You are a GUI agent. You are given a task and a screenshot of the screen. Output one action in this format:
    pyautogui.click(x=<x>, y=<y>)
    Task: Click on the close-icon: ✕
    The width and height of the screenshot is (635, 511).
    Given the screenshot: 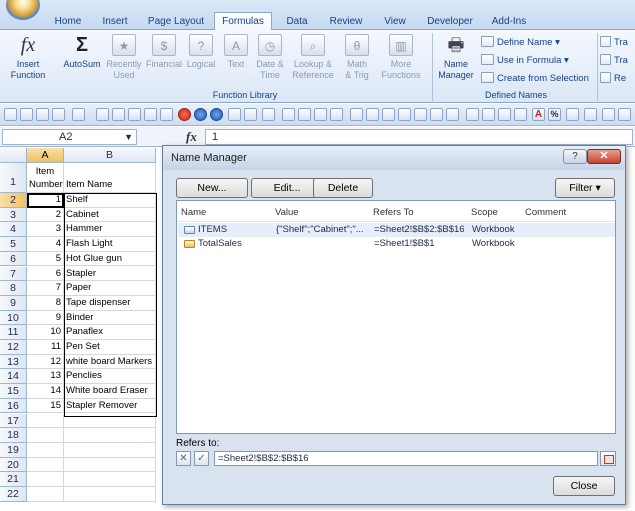 What is the action you would take?
    pyautogui.click(x=604, y=156)
    